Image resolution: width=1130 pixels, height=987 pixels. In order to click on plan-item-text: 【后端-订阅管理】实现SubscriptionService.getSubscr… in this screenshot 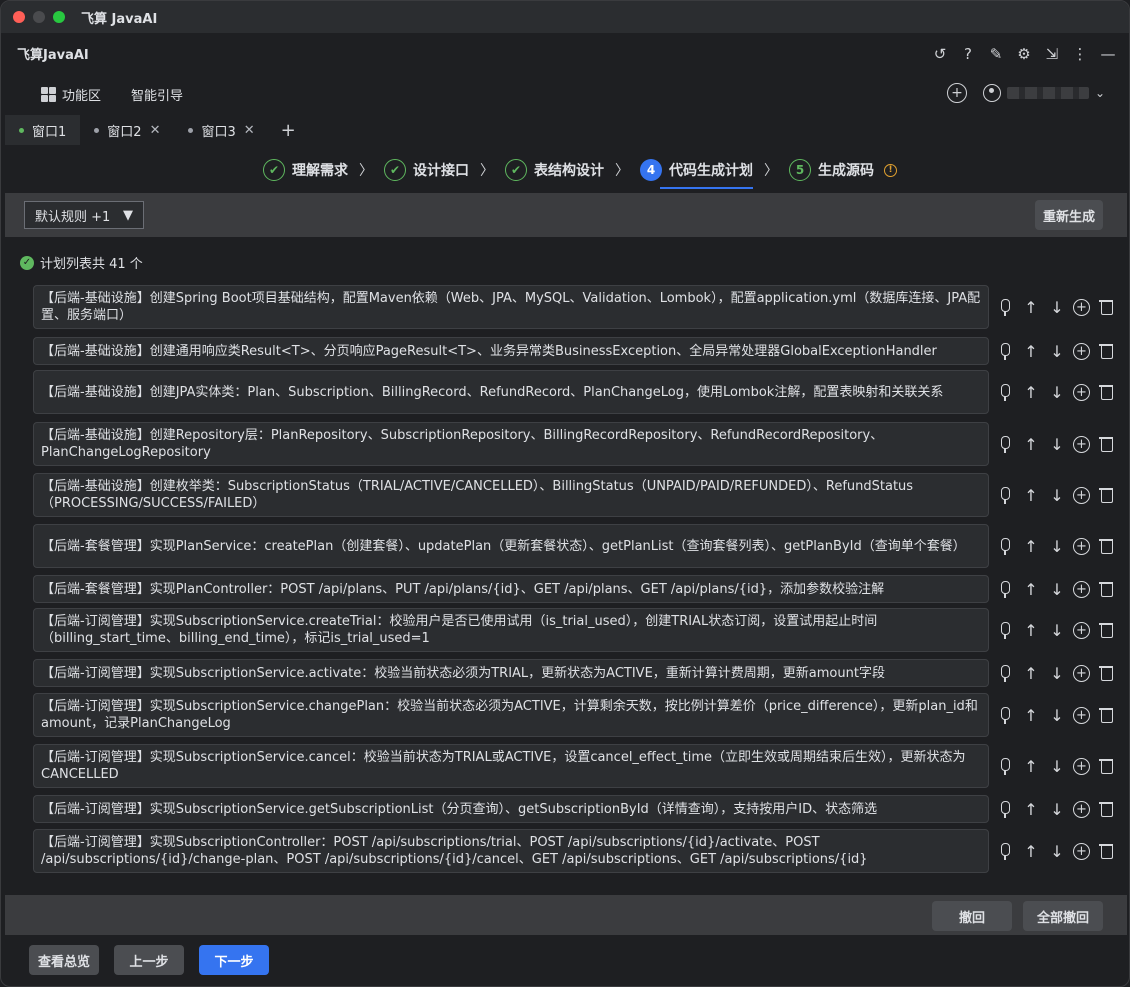, I will do `click(511, 809)`.